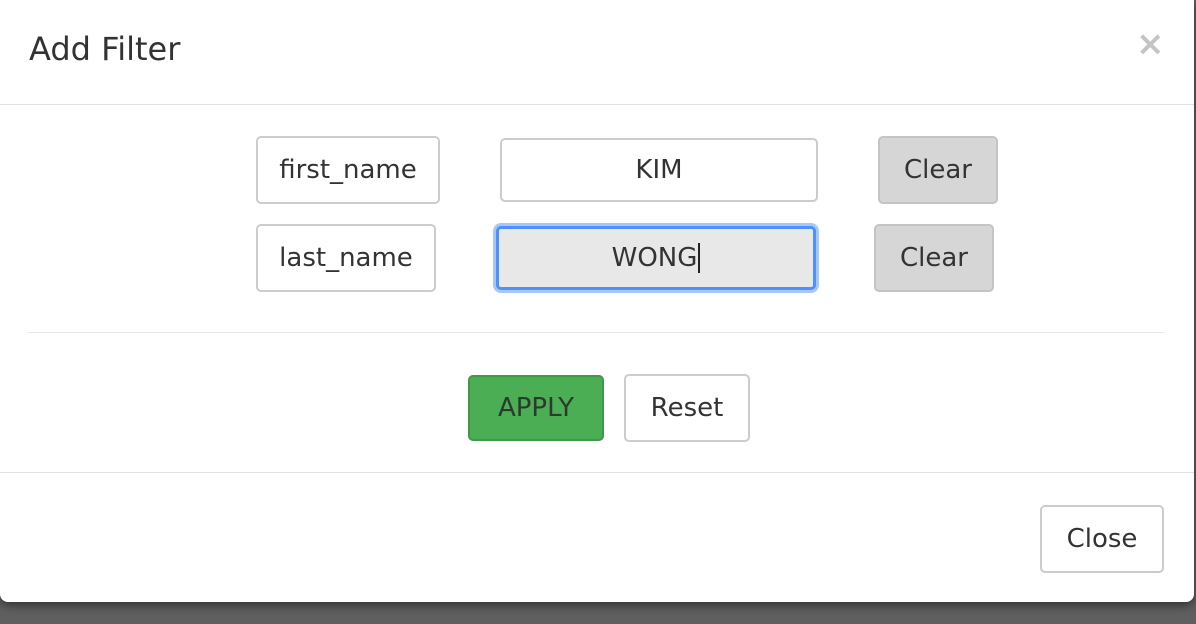  What do you see at coordinates (1102, 539) in the screenshot?
I see `close-button: Close` at bounding box center [1102, 539].